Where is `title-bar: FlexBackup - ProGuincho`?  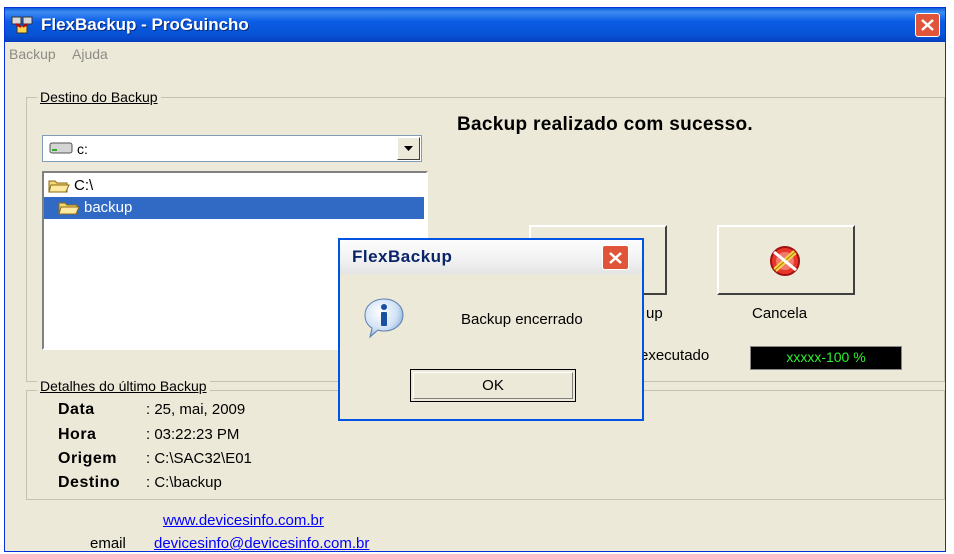
title-bar: FlexBackup - ProGuincho is located at coordinates (475, 25).